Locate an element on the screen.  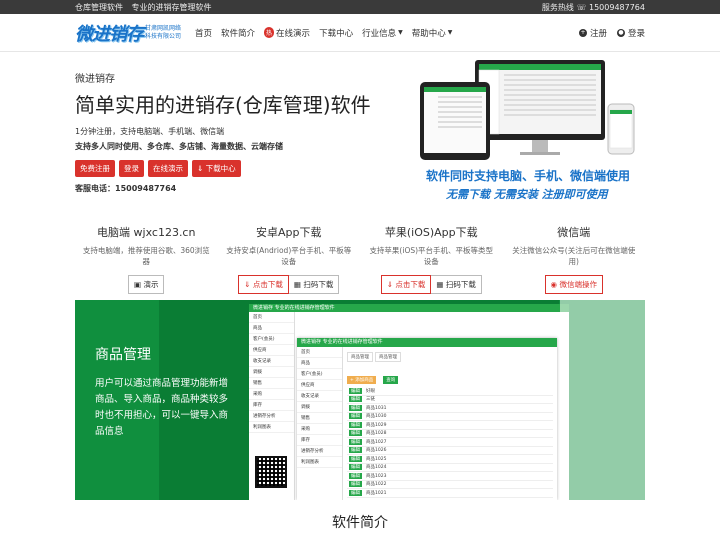
demo-button-label: 演示 is located at coordinates (151, 284).